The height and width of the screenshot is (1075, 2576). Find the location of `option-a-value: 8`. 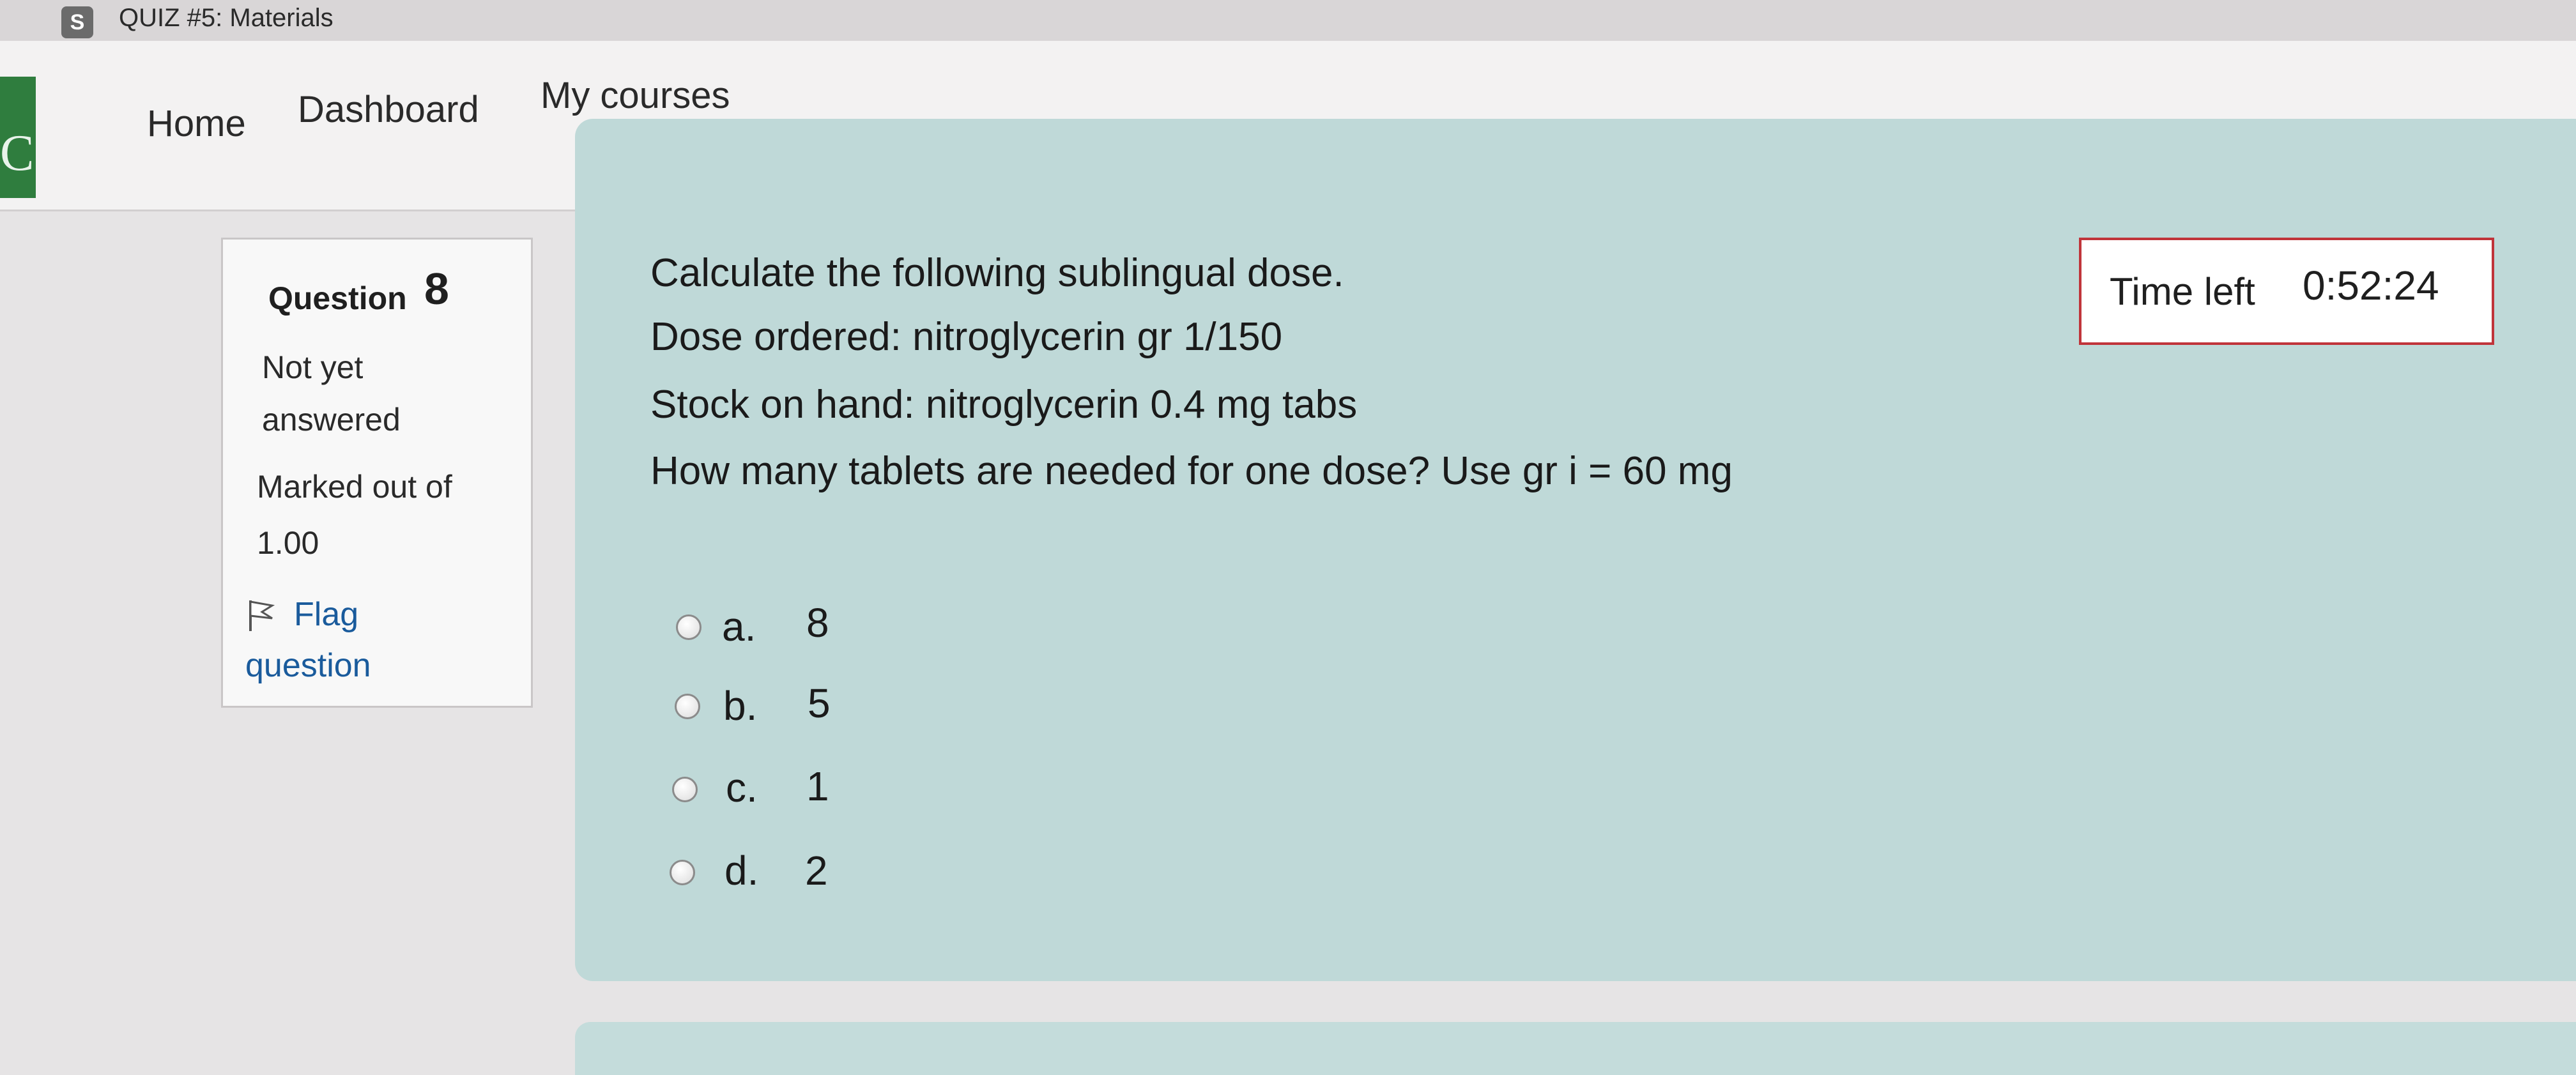

option-a-value: 8 is located at coordinates (817, 622).